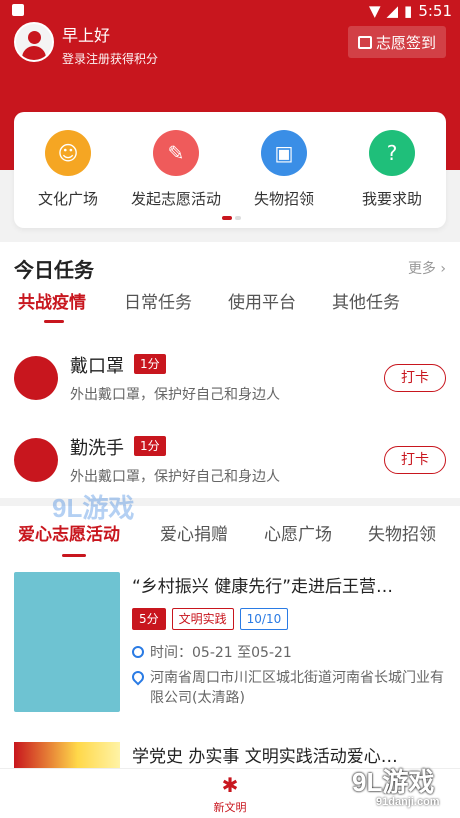  What do you see at coordinates (149, 619) in the screenshot?
I see `points-tag: 5分` at bounding box center [149, 619].